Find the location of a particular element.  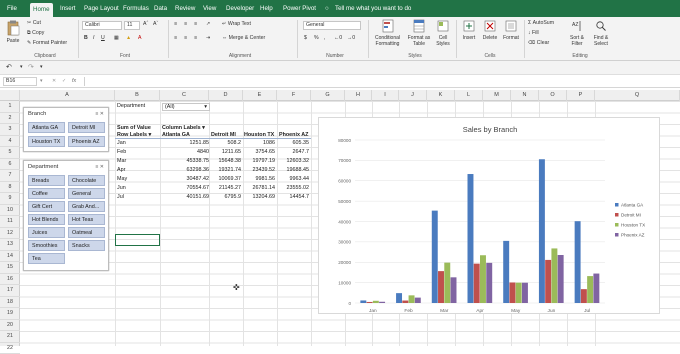

tab-review: Review is located at coordinates (185, 8).